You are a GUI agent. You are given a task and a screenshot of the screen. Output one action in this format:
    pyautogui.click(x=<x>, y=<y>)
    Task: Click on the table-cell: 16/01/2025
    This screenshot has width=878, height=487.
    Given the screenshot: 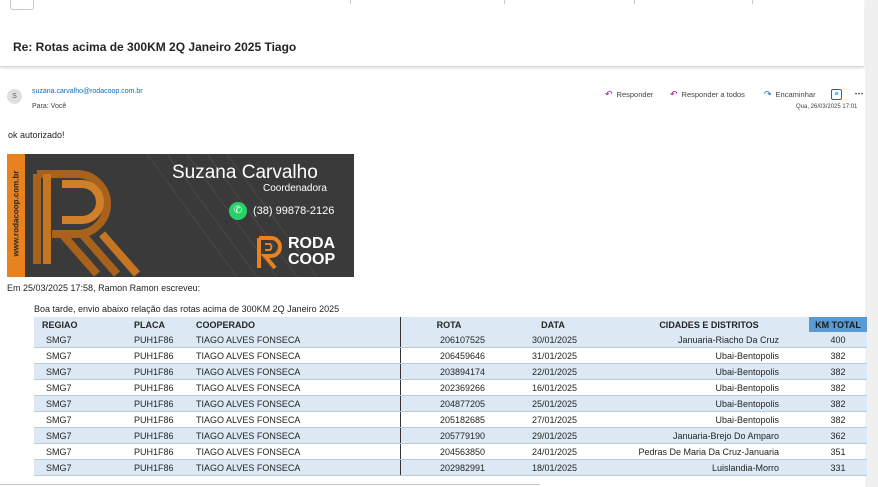 What is the action you would take?
    pyautogui.click(x=553, y=387)
    